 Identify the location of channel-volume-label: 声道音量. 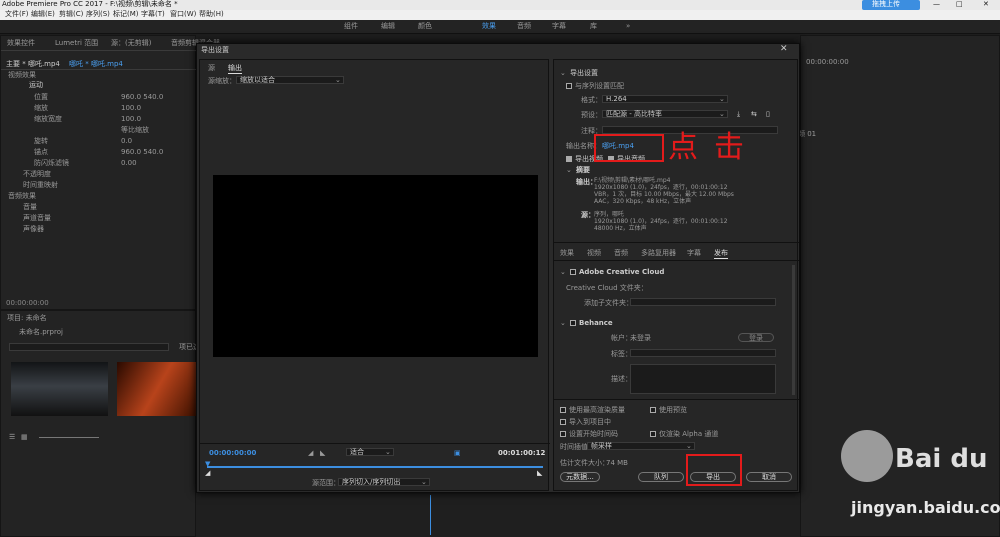
(37, 218).